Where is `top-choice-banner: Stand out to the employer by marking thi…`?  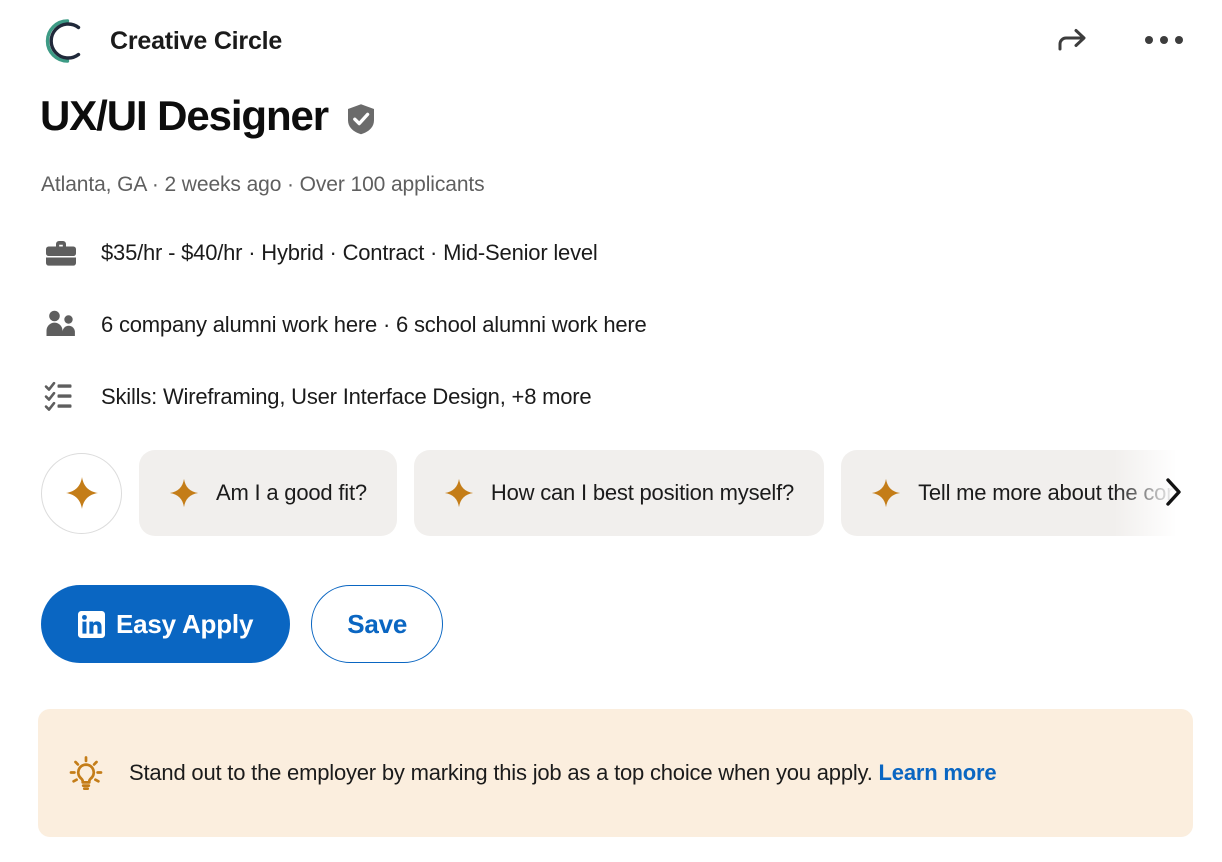 top-choice-banner: Stand out to the employer by marking thi… is located at coordinates (615, 773).